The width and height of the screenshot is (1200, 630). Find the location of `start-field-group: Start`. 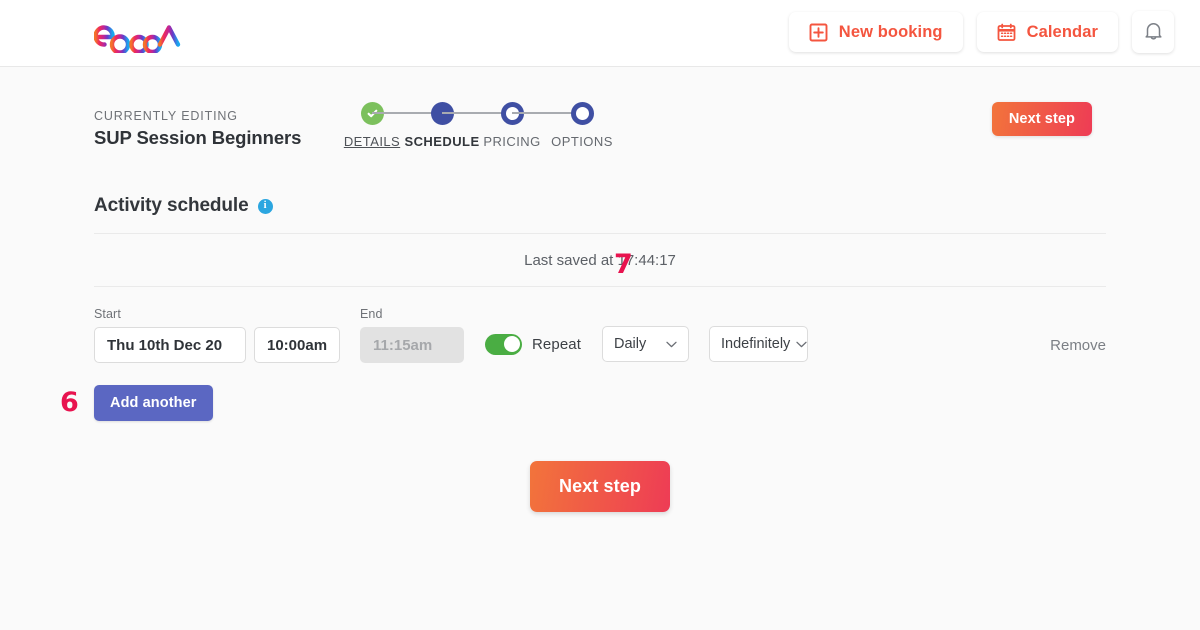

start-field-group: Start is located at coordinates (217, 335).